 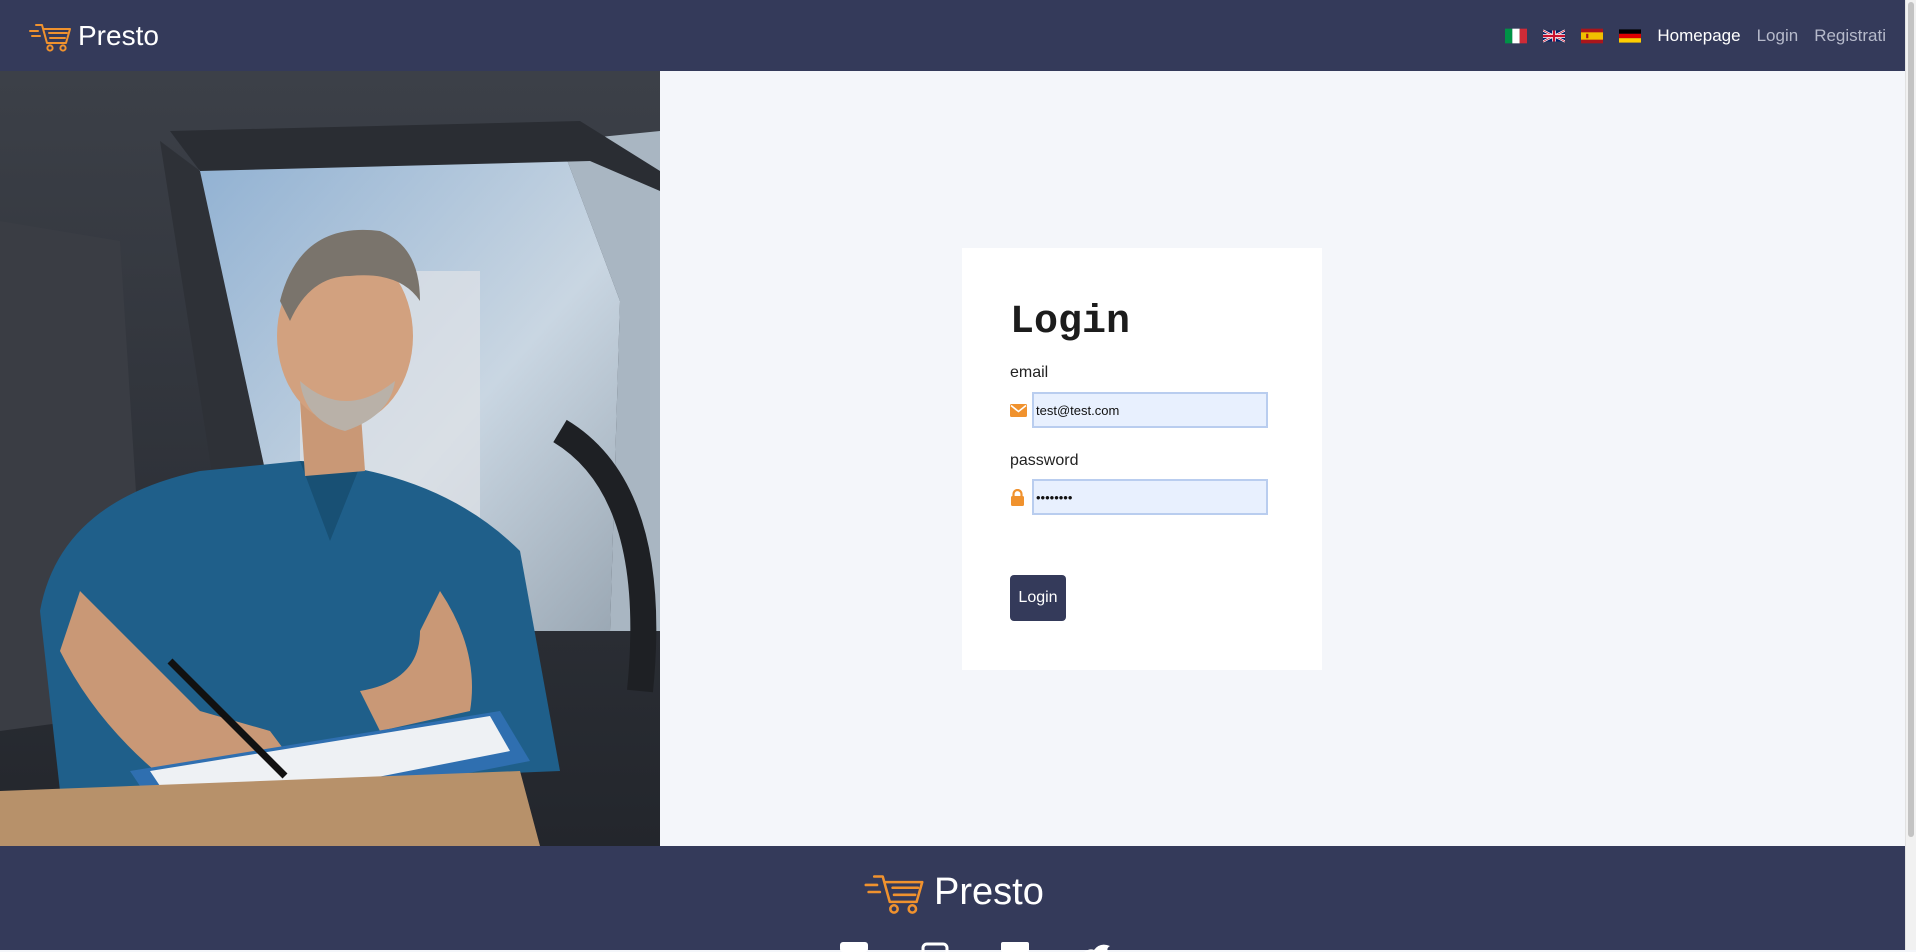 What do you see at coordinates (1850, 36) in the screenshot?
I see `nav-link-registrati: Registrati` at bounding box center [1850, 36].